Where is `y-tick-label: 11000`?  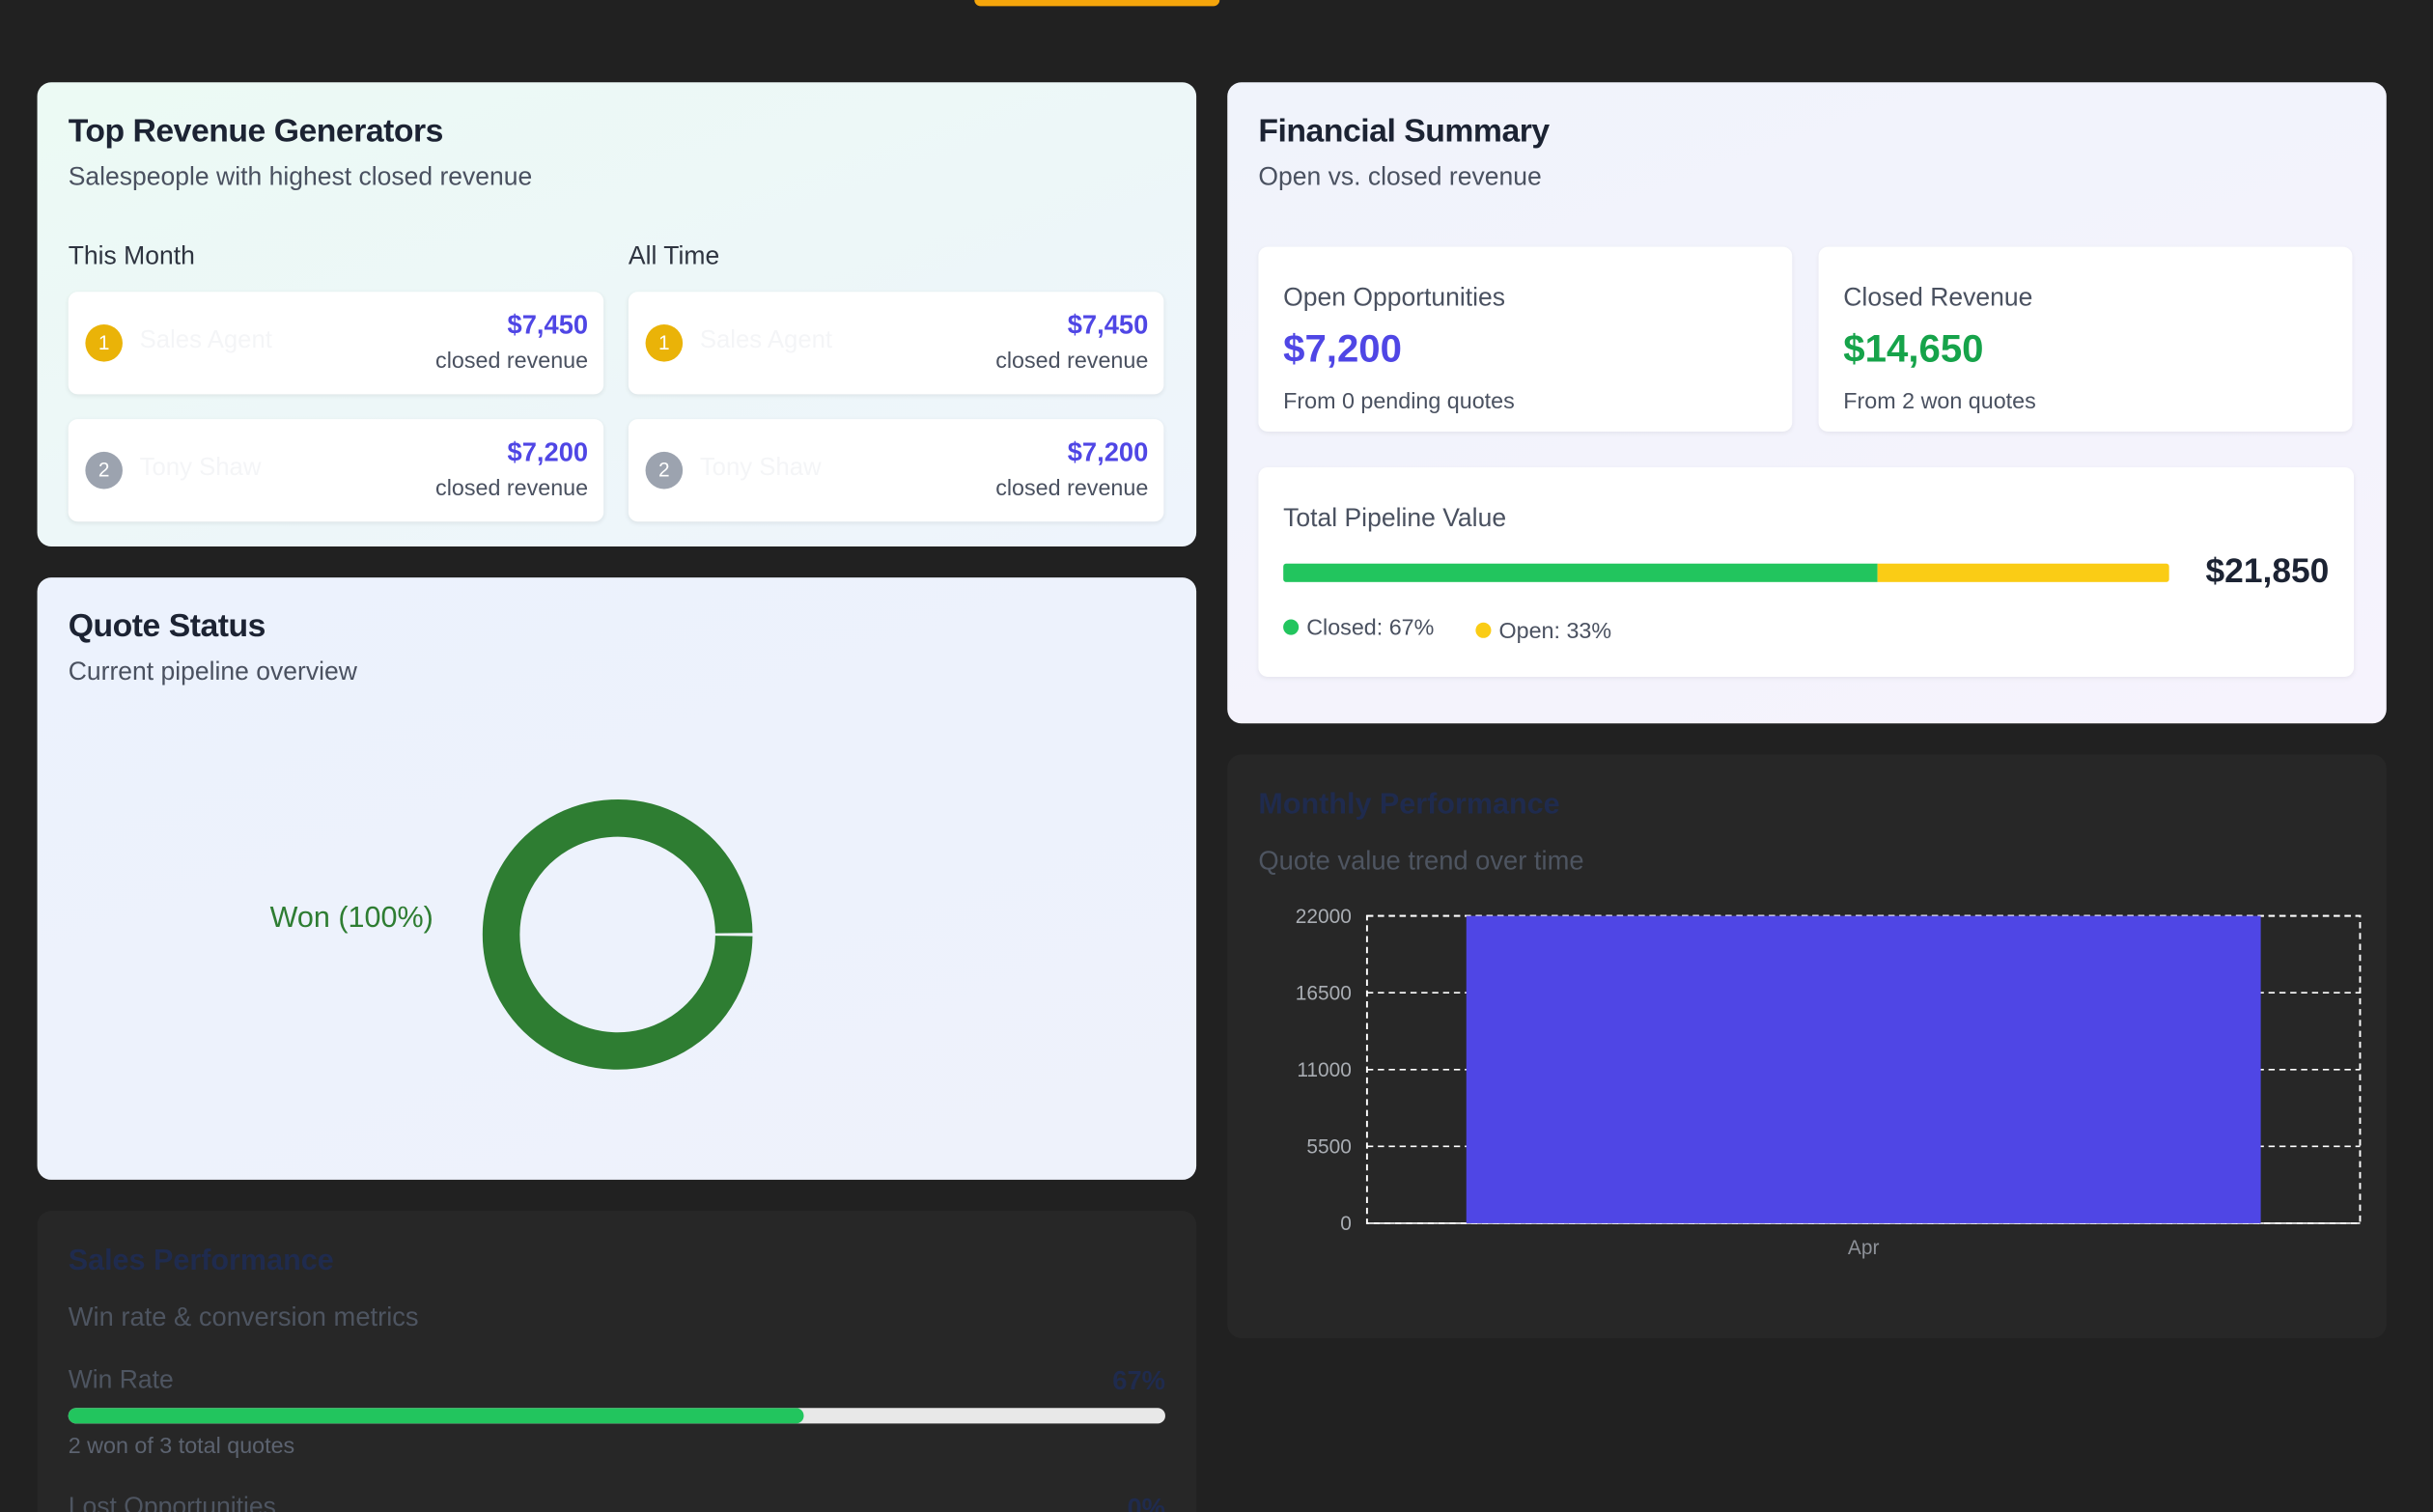 y-tick-label: 11000 is located at coordinates (1324, 1070).